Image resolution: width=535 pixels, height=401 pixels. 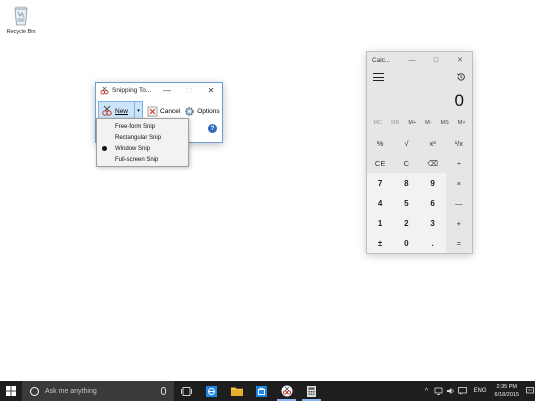 I want to click on menu-item-label: Full-screen Snip, so click(x=137, y=159).